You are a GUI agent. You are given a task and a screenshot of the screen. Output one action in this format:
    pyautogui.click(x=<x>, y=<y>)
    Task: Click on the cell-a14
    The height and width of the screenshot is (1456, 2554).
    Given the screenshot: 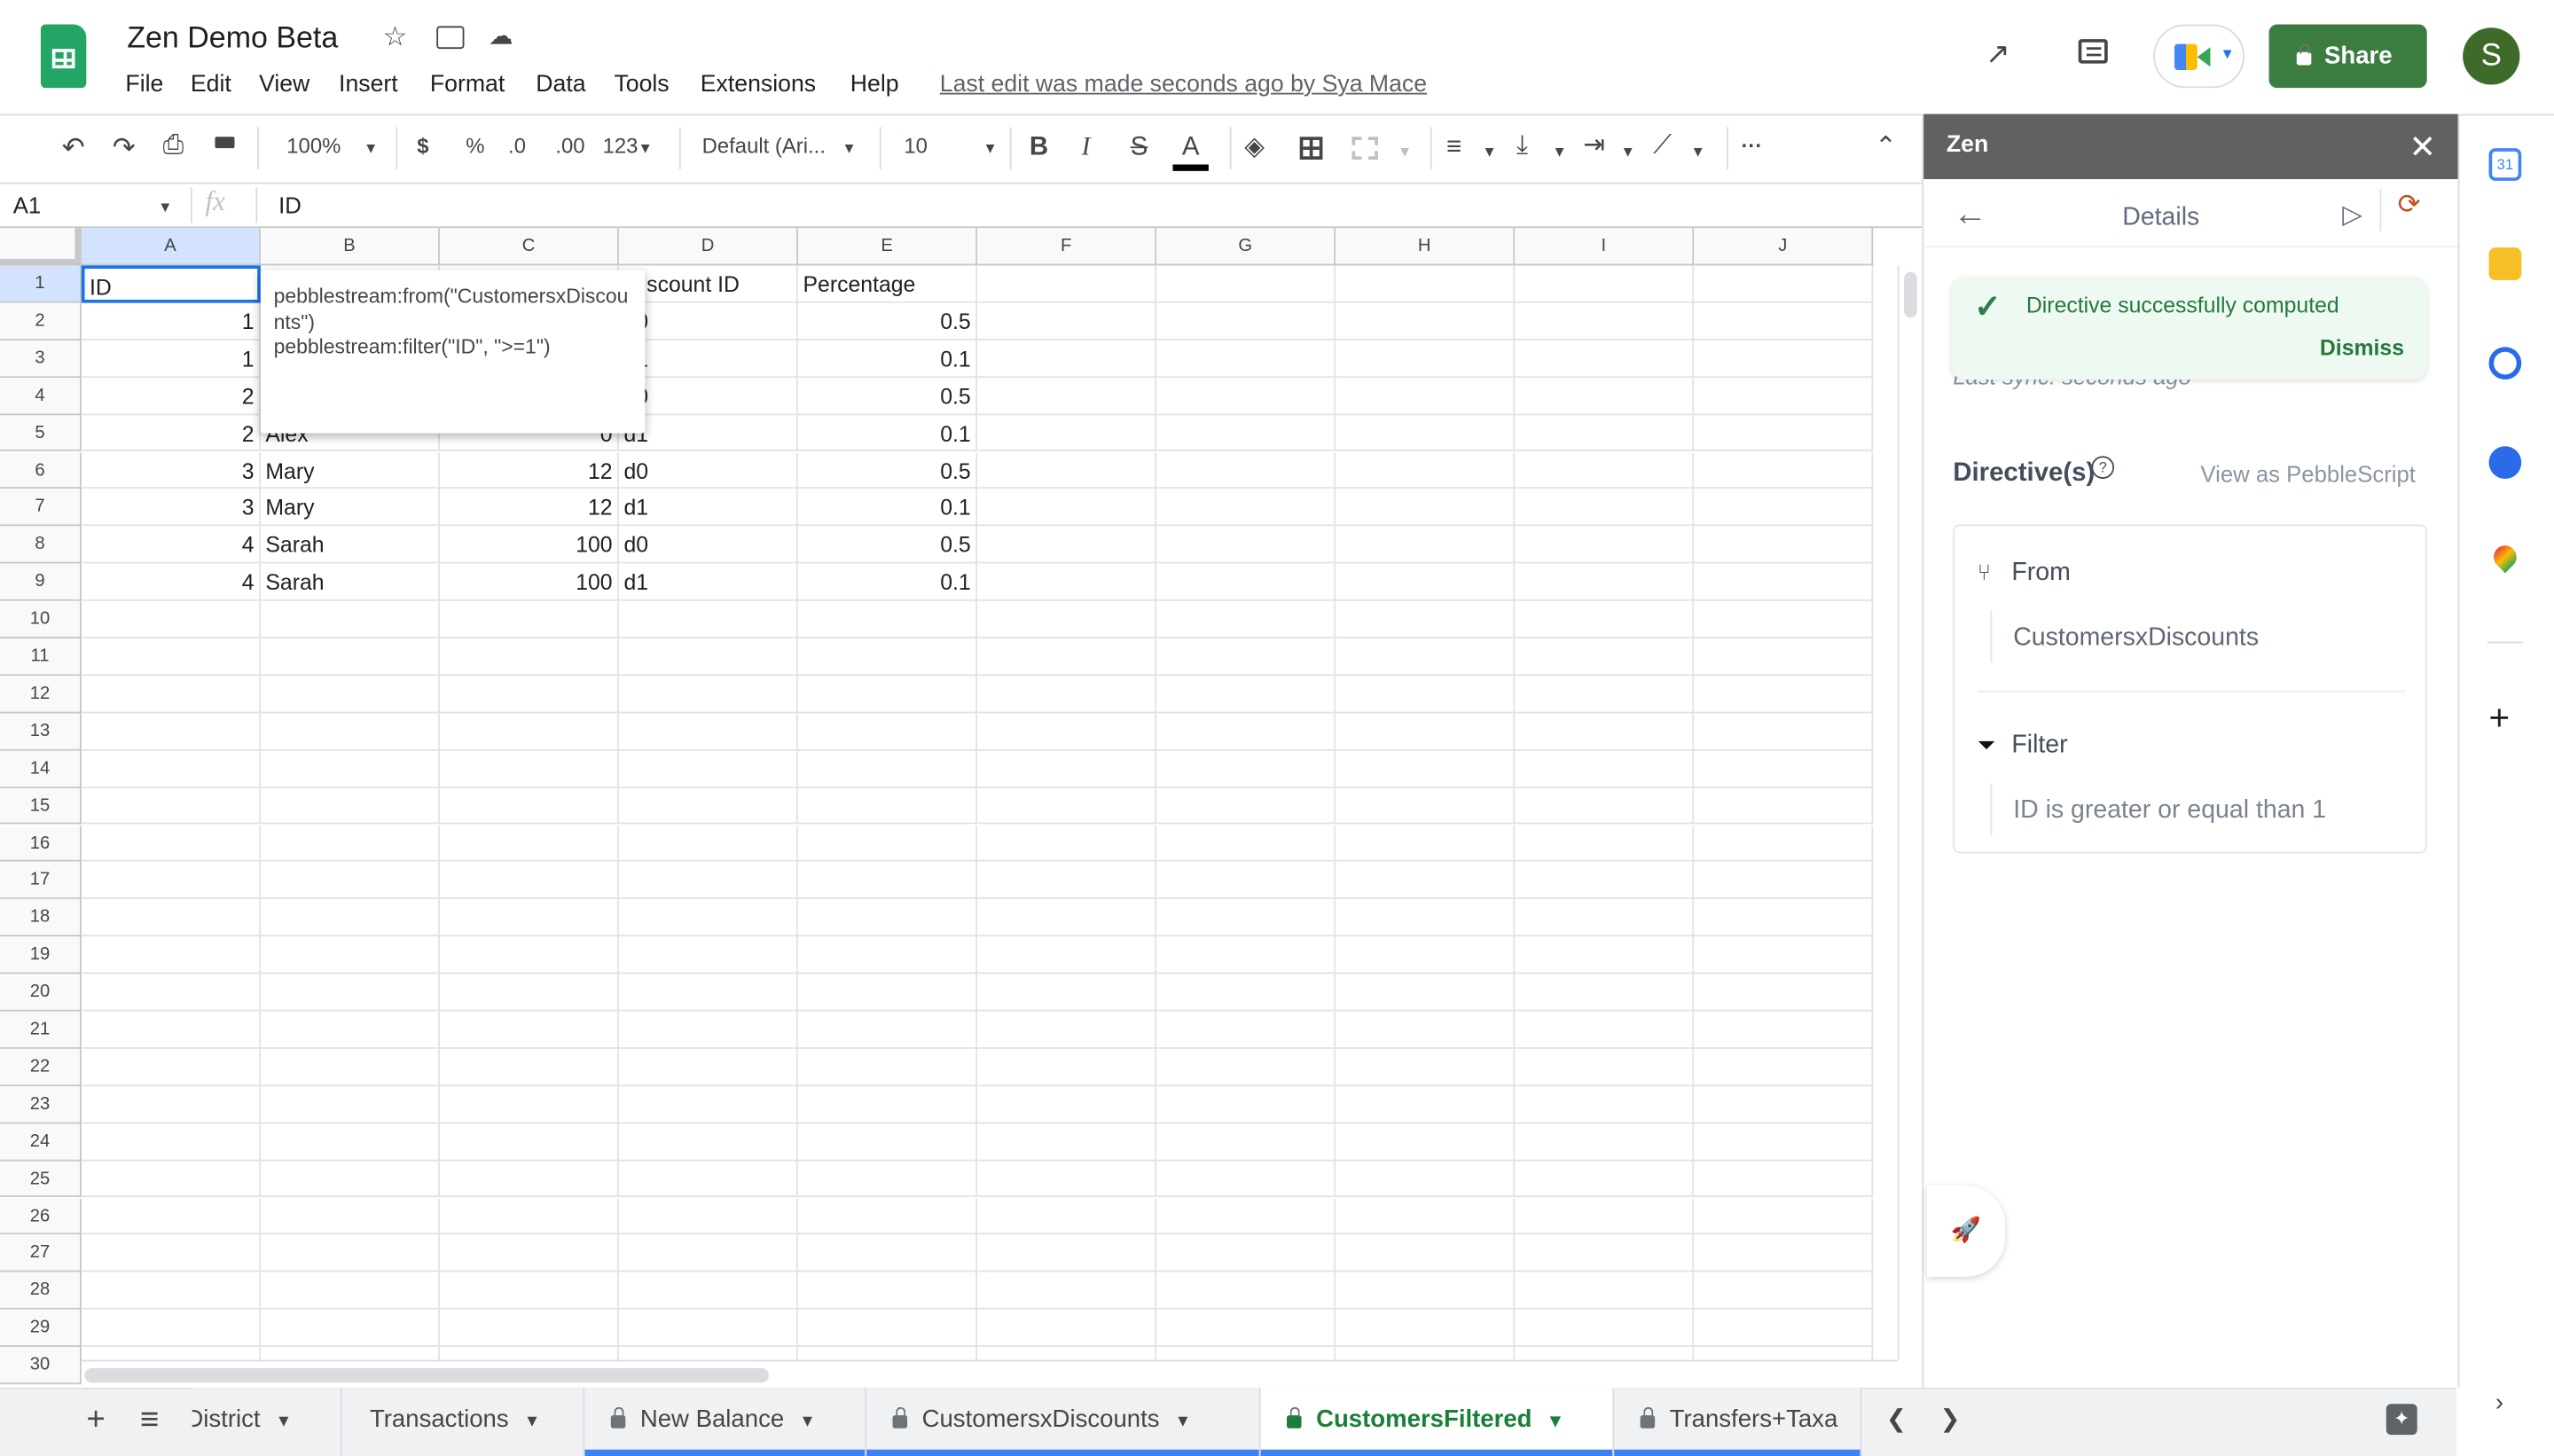 What is the action you would take?
    pyautogui.click(x=171, y=769)
    